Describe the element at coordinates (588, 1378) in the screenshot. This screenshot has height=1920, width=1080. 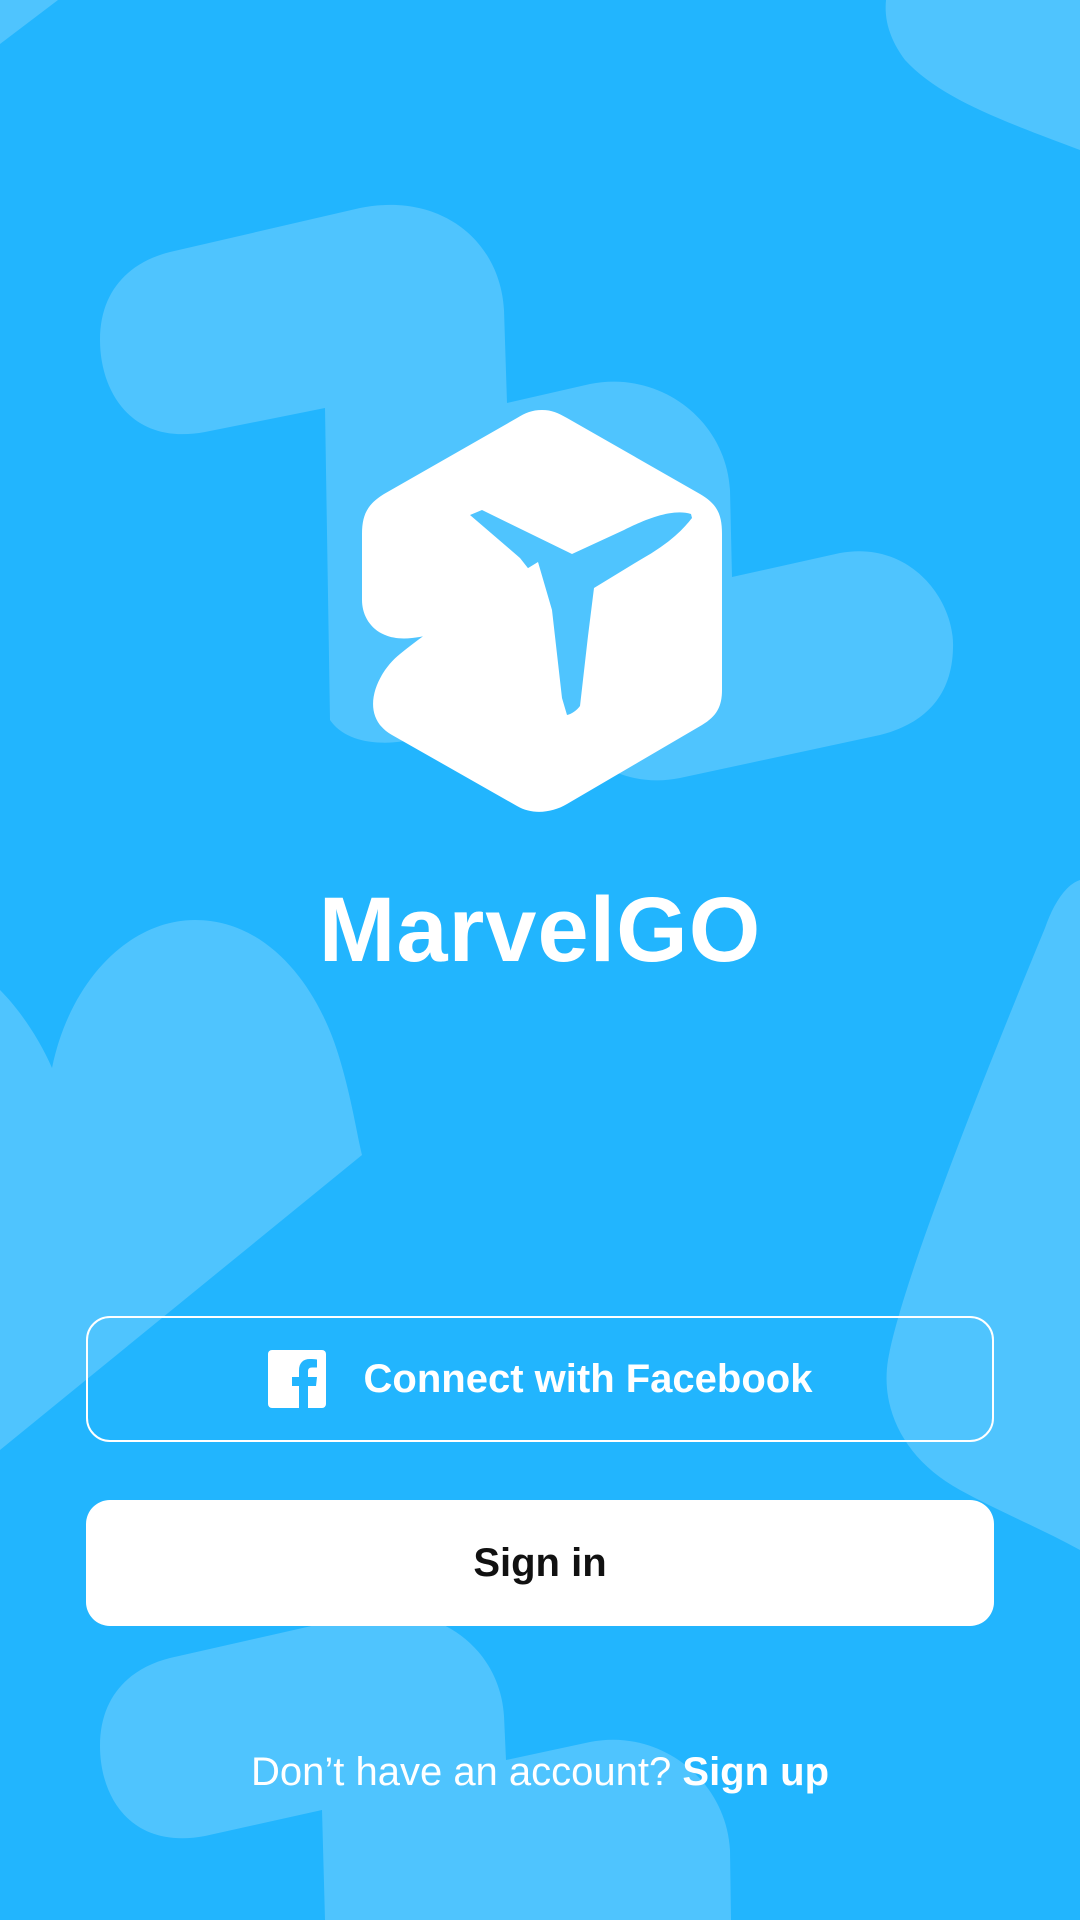
I see `connect-facebook-label: Connect with Facebook` at that location.